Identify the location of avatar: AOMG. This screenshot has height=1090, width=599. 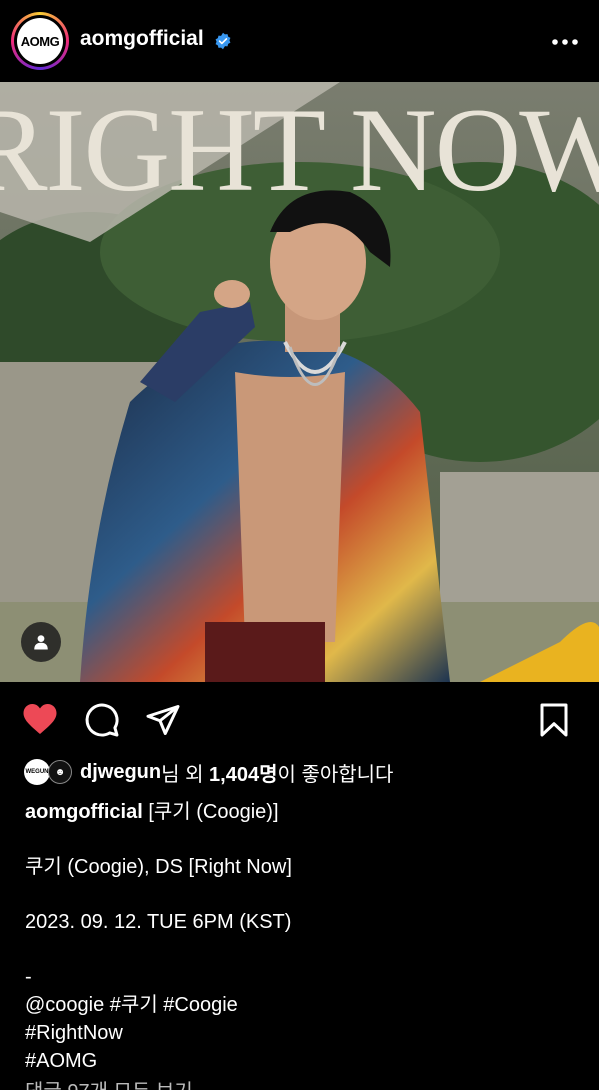
(40, 41).